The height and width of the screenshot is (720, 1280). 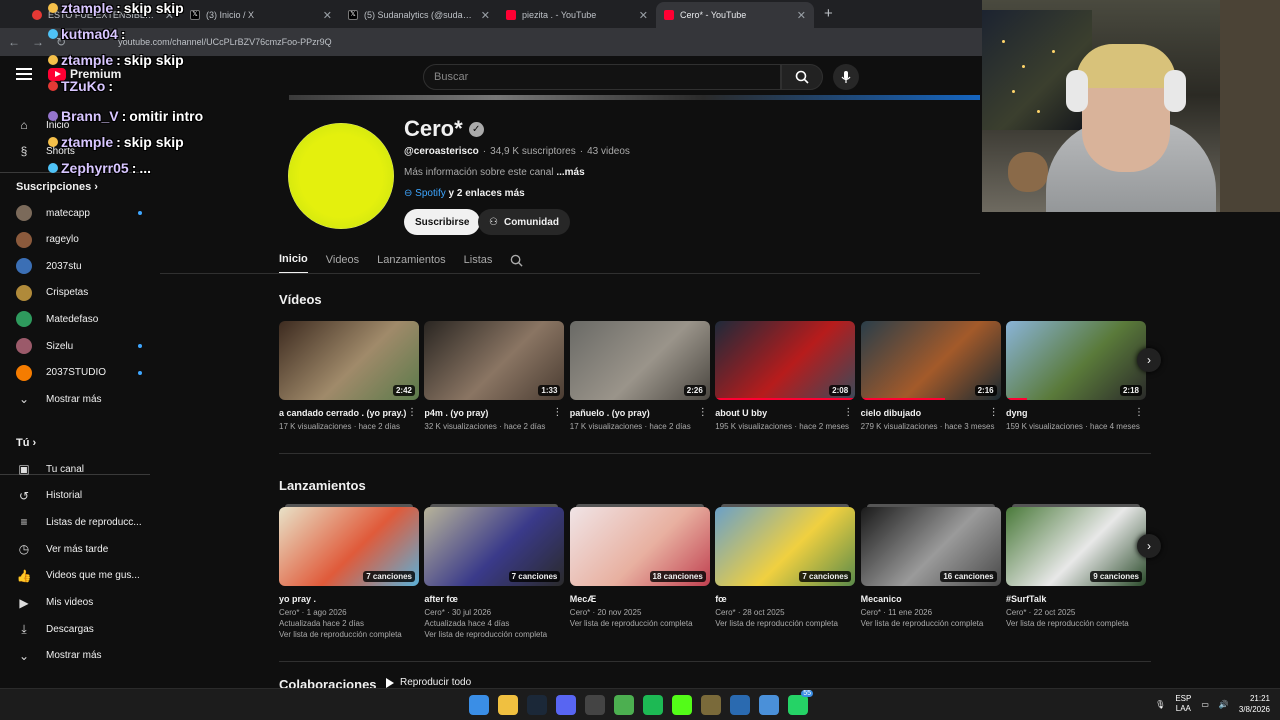 What do you see at coordinates (79, 399) in the screenshot?
I see `sidebar-show-more: ⌄ Mostrar más` at bounding box center [79, 399].